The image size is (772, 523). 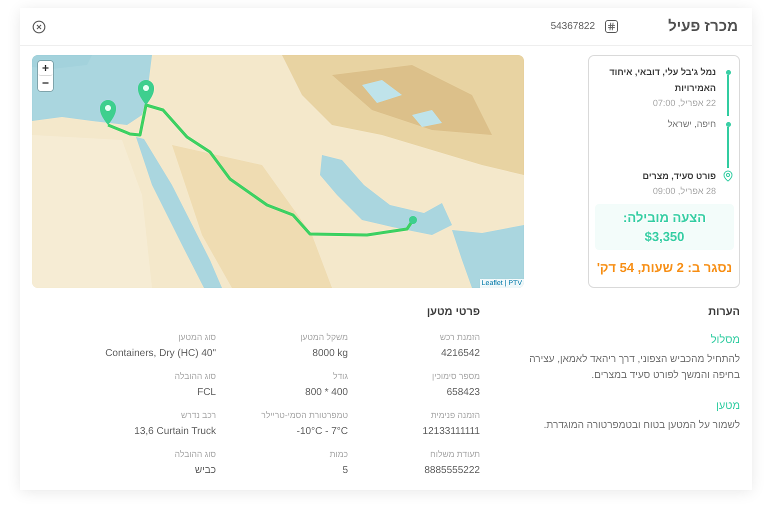 I want to click on stop-time: 28 אפריל, 09:00, so click(x=684, y=191).